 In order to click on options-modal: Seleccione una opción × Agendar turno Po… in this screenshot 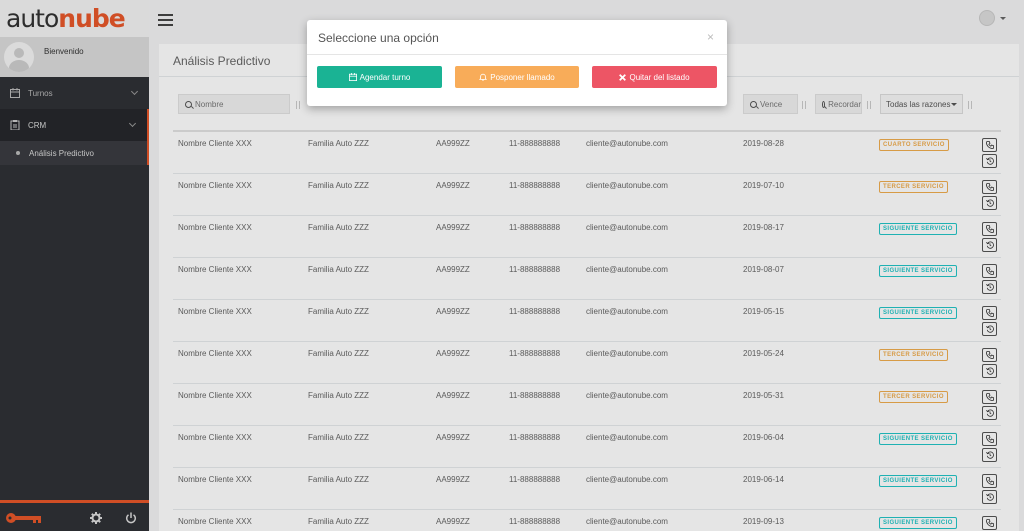, I will do `click(517, 63)`.